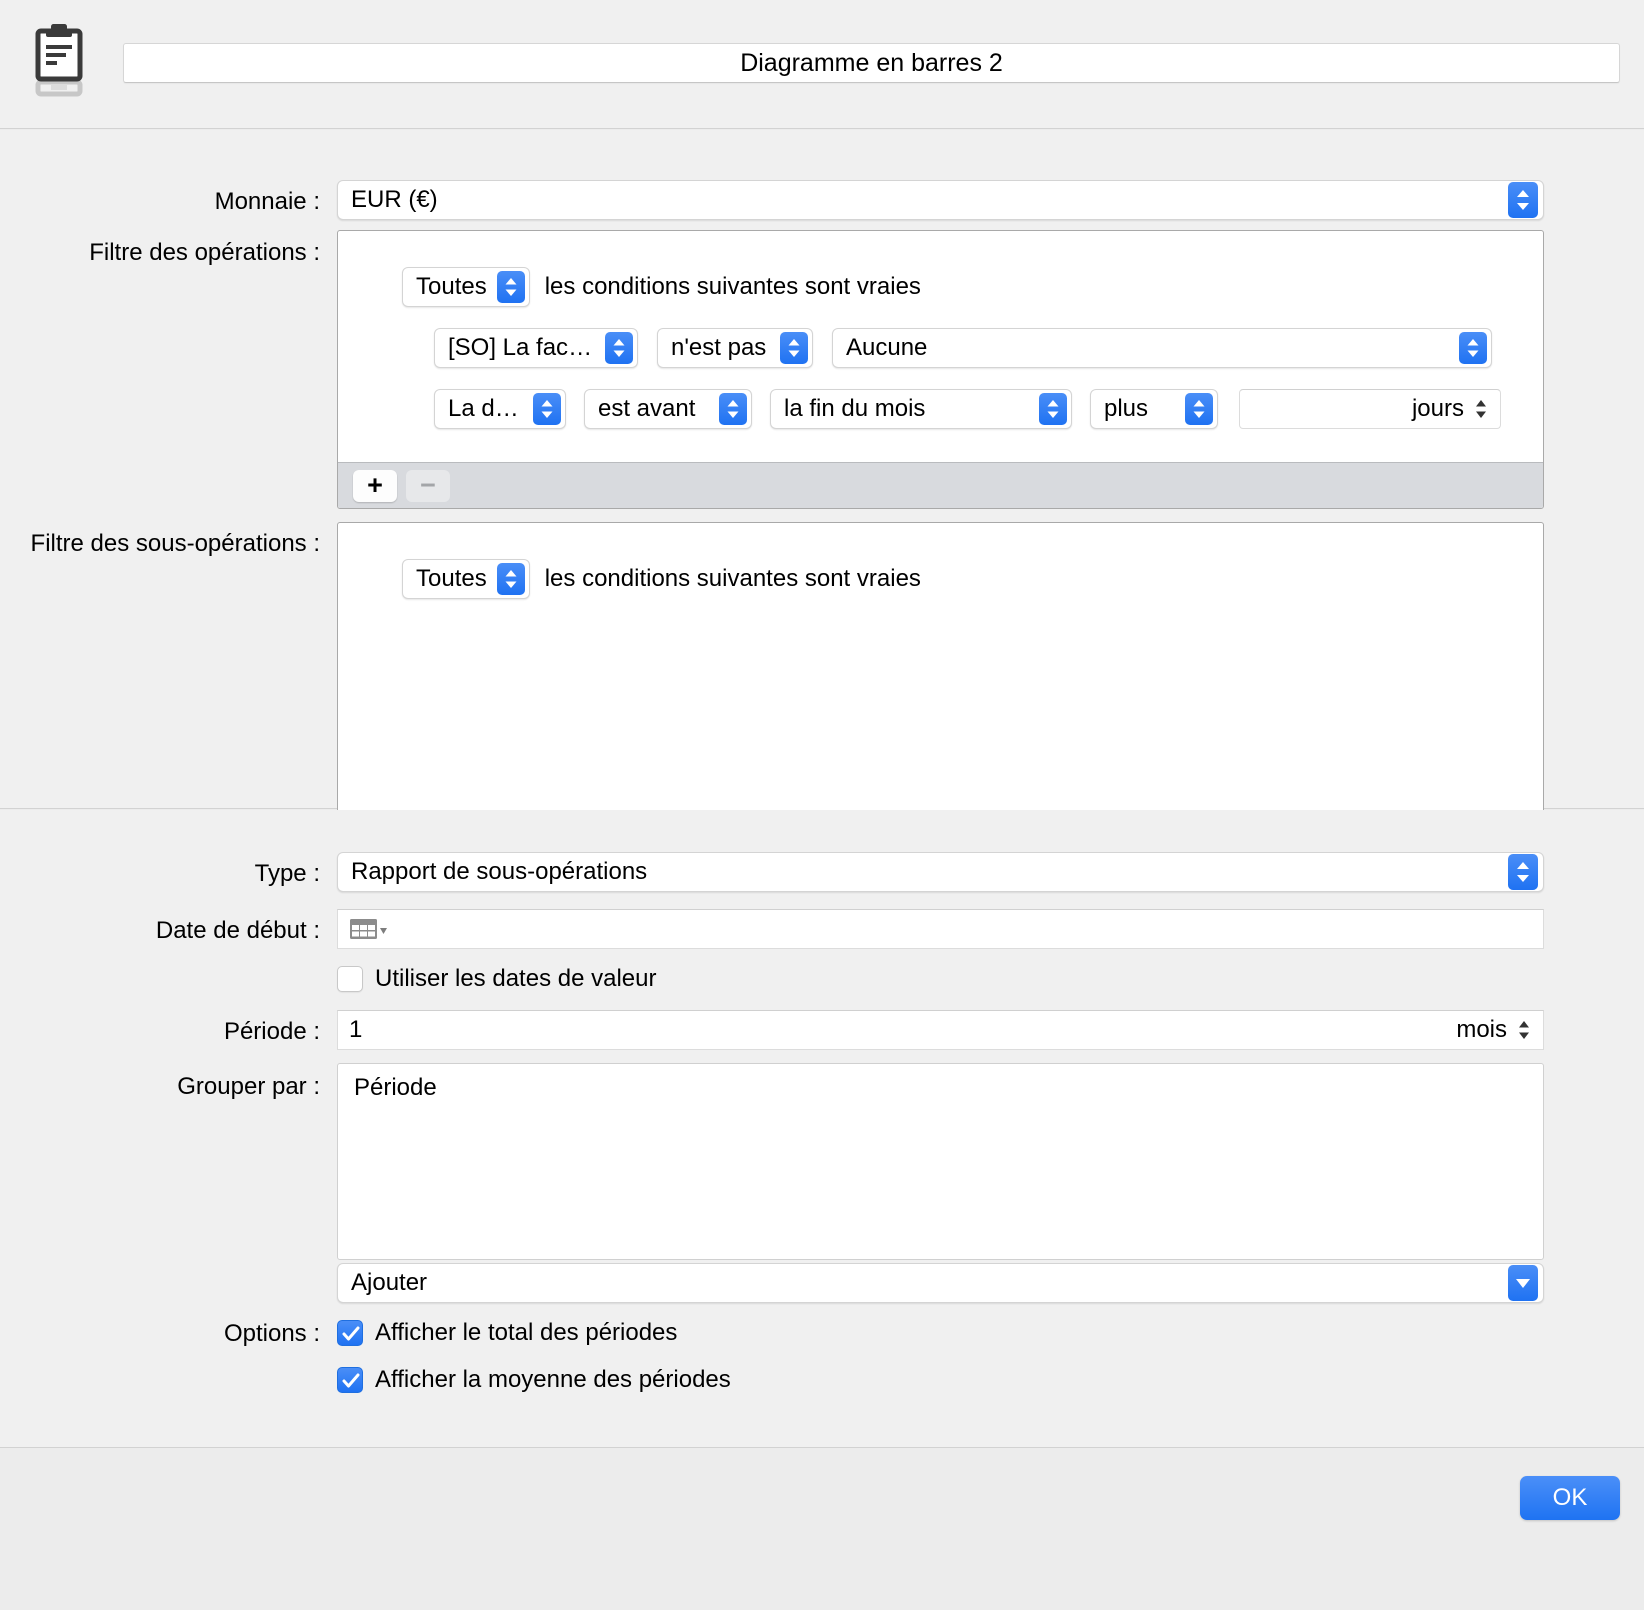 This screenshot has height=1610, width=1644. What do you see at coordinates (248, 1086) in the screenshot?
I see `group-by-label: Grouper par :` at bounding box center [248, 1086].